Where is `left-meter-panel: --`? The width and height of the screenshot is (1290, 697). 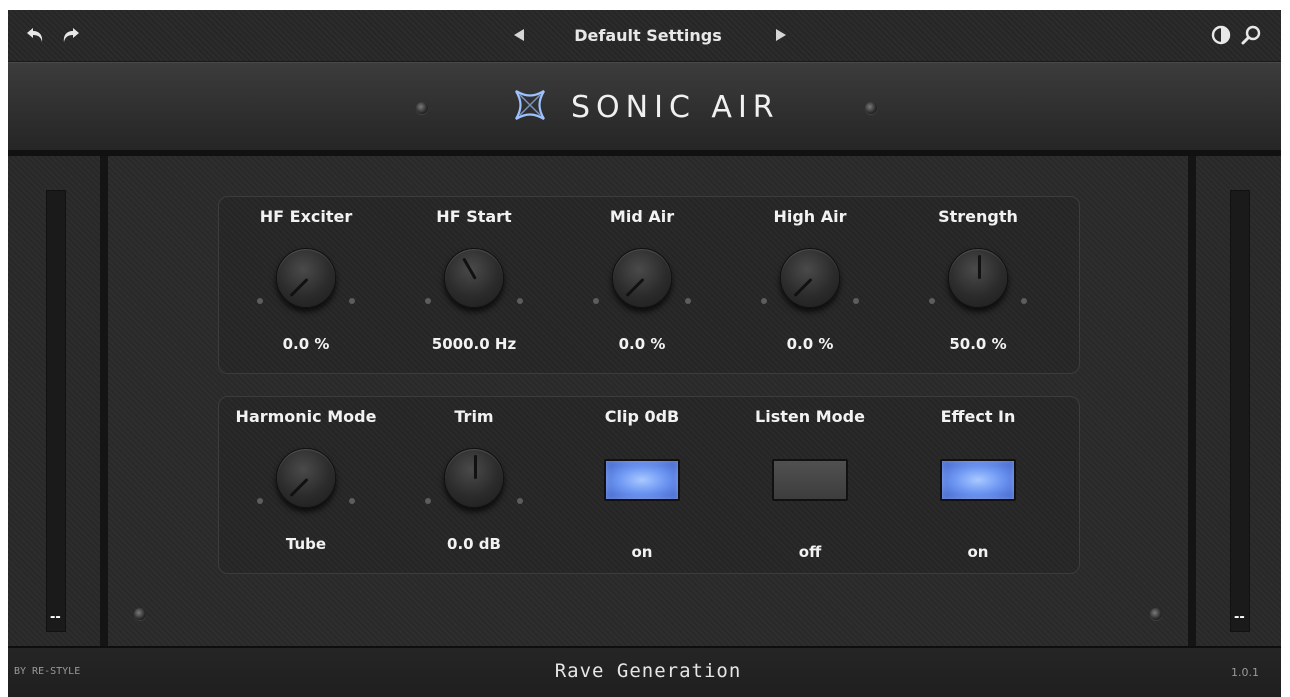
left-meter-panel: -- is located at coordinates (54, 401).